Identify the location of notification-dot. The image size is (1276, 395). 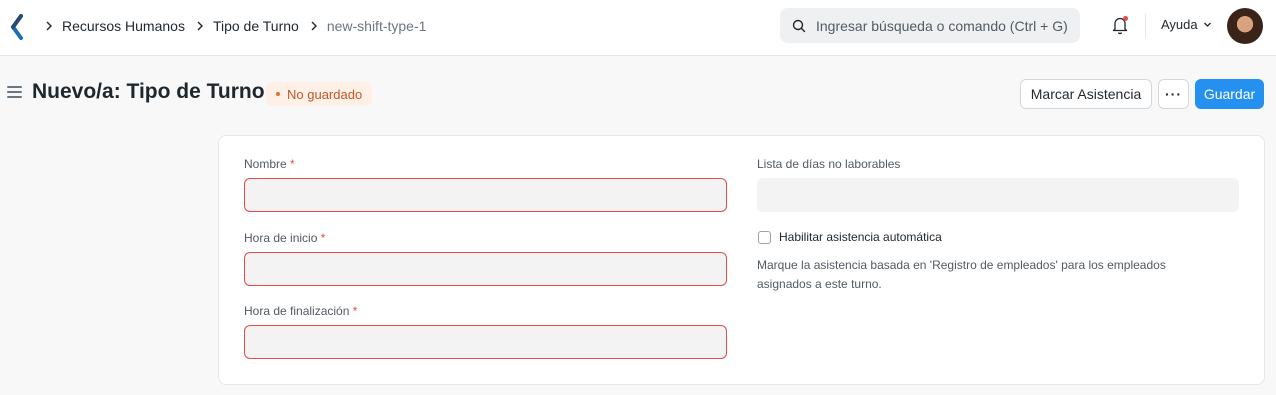
(1125, 18).